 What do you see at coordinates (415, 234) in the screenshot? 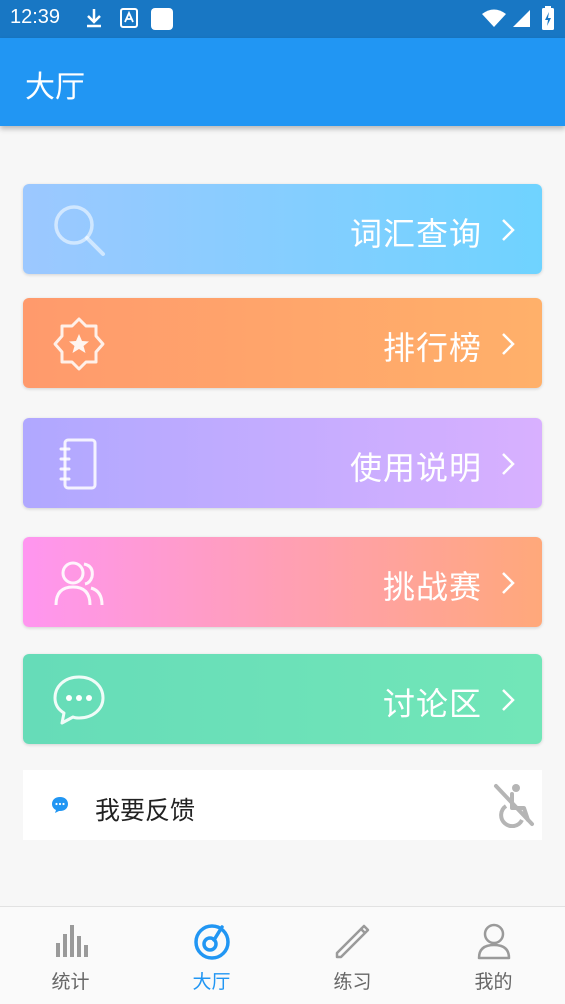
I see `card-label: 词汇查询` at bounding box center [415, 234].